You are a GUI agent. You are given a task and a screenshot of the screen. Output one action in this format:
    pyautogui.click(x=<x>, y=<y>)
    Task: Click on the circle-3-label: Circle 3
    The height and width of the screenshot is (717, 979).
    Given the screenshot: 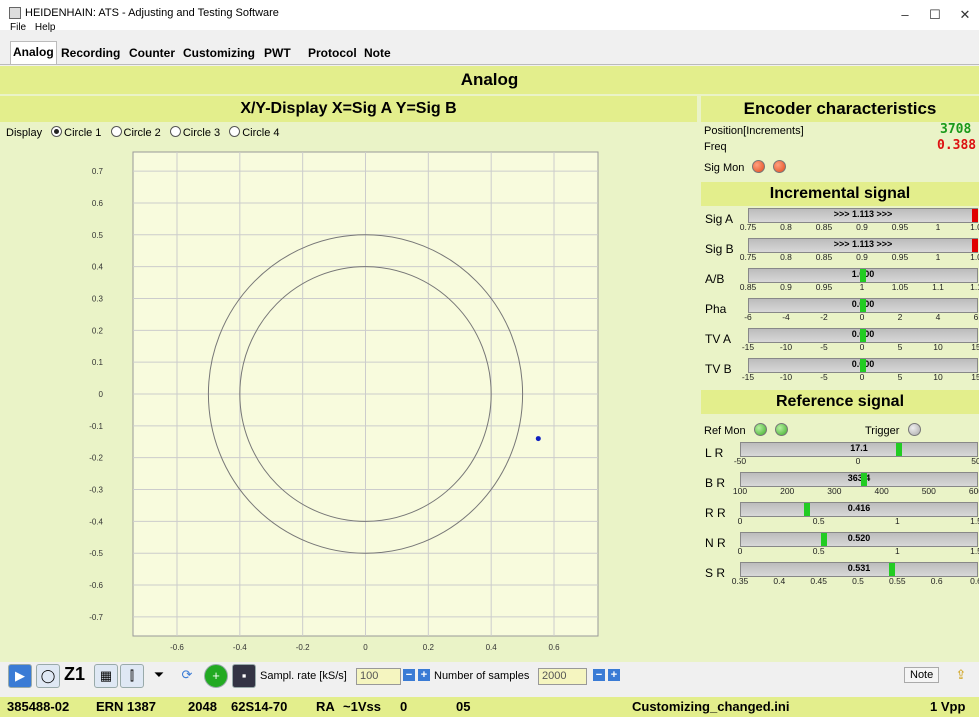 What is the action you would take?
    pyautogui.click(x=201, y=133)
    